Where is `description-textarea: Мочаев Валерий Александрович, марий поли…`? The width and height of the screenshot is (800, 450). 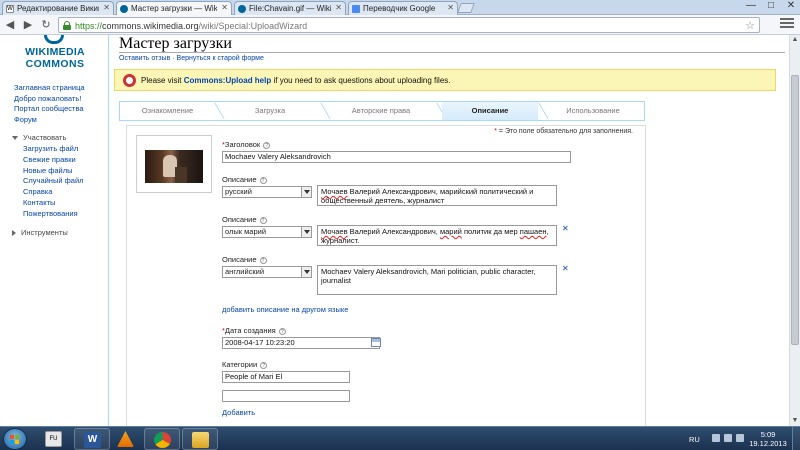 description-textarea: Мочаев Валерий Александрович, марий поли… is located at coordinates (437, 235).